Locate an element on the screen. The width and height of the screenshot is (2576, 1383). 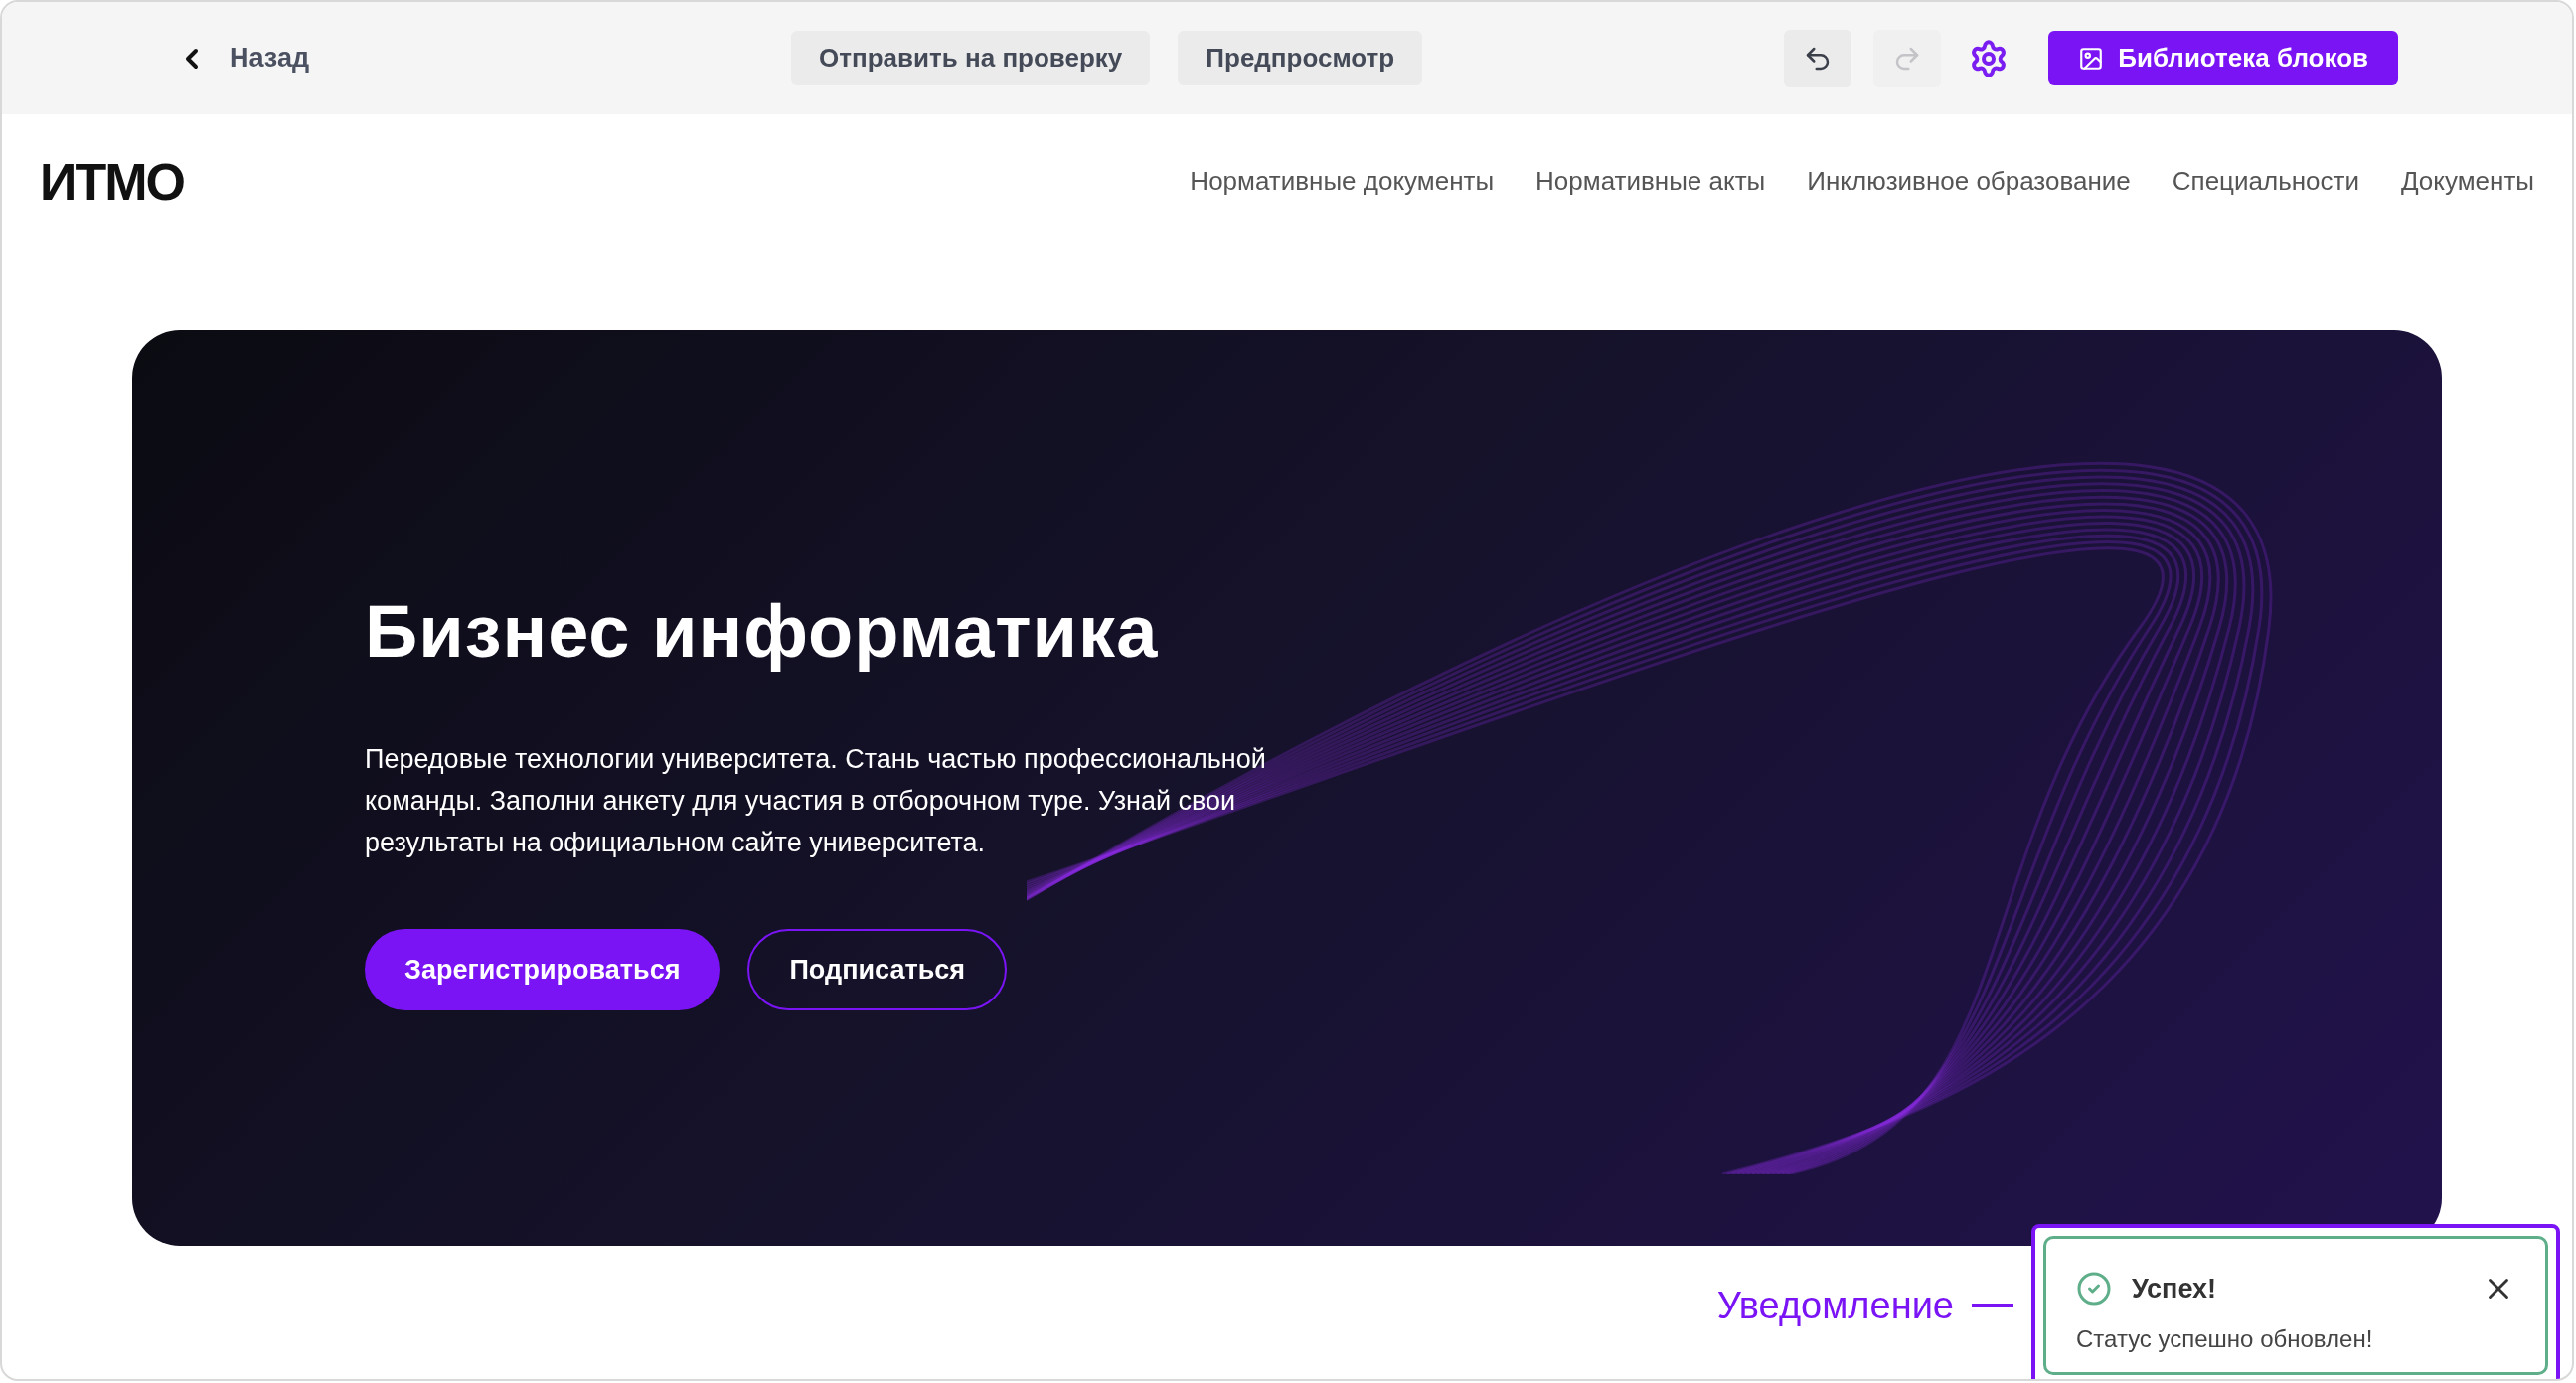
hero-title: Бизнес информатика is located at coordinates (762, 632).